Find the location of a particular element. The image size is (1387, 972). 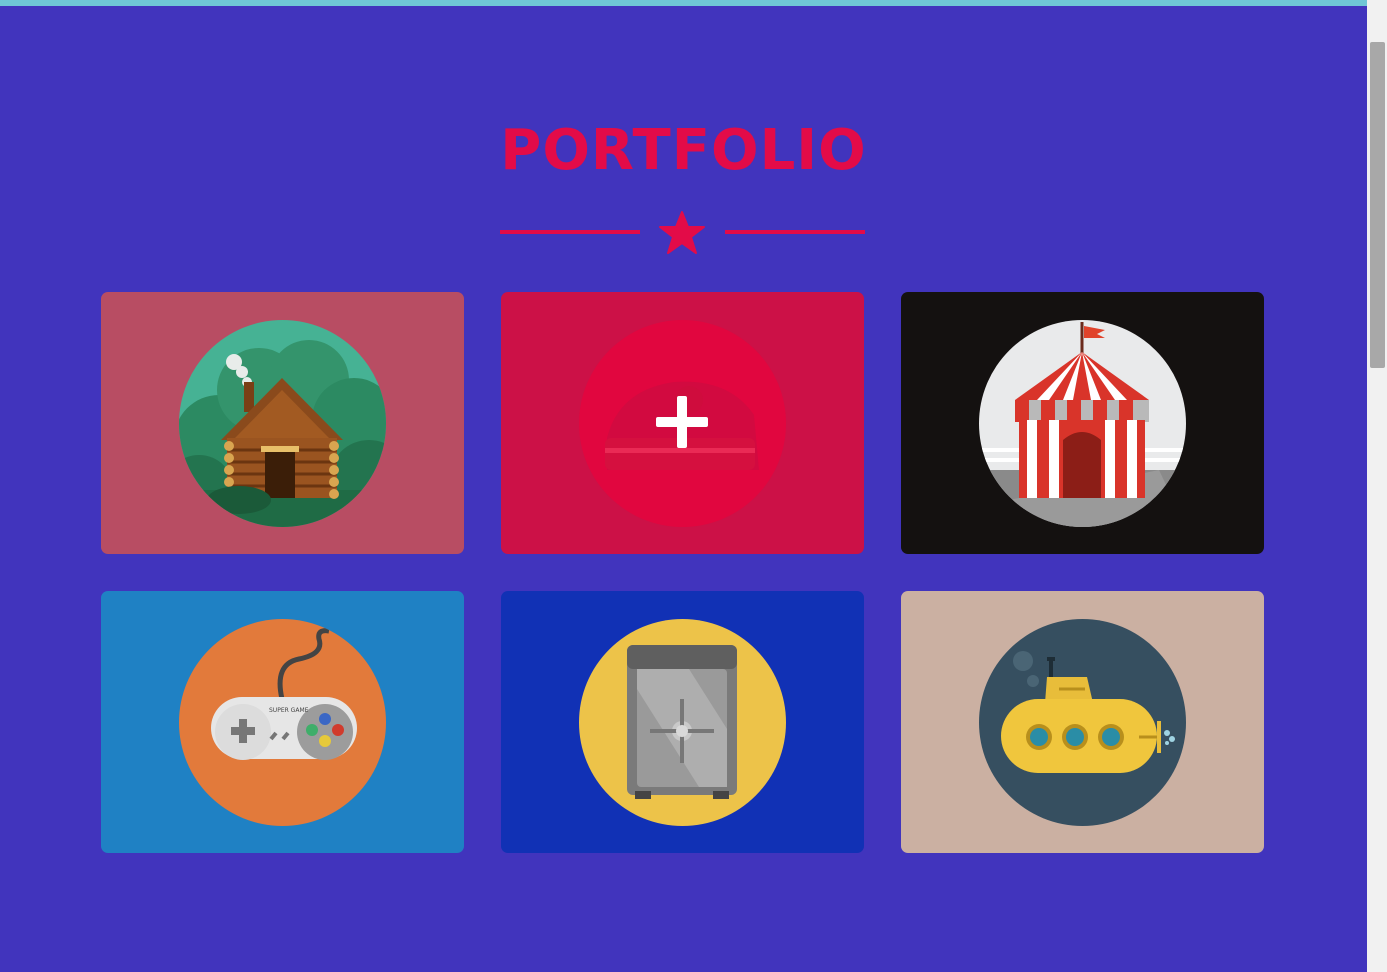

safe-icon is located at coordinates (682, 722).